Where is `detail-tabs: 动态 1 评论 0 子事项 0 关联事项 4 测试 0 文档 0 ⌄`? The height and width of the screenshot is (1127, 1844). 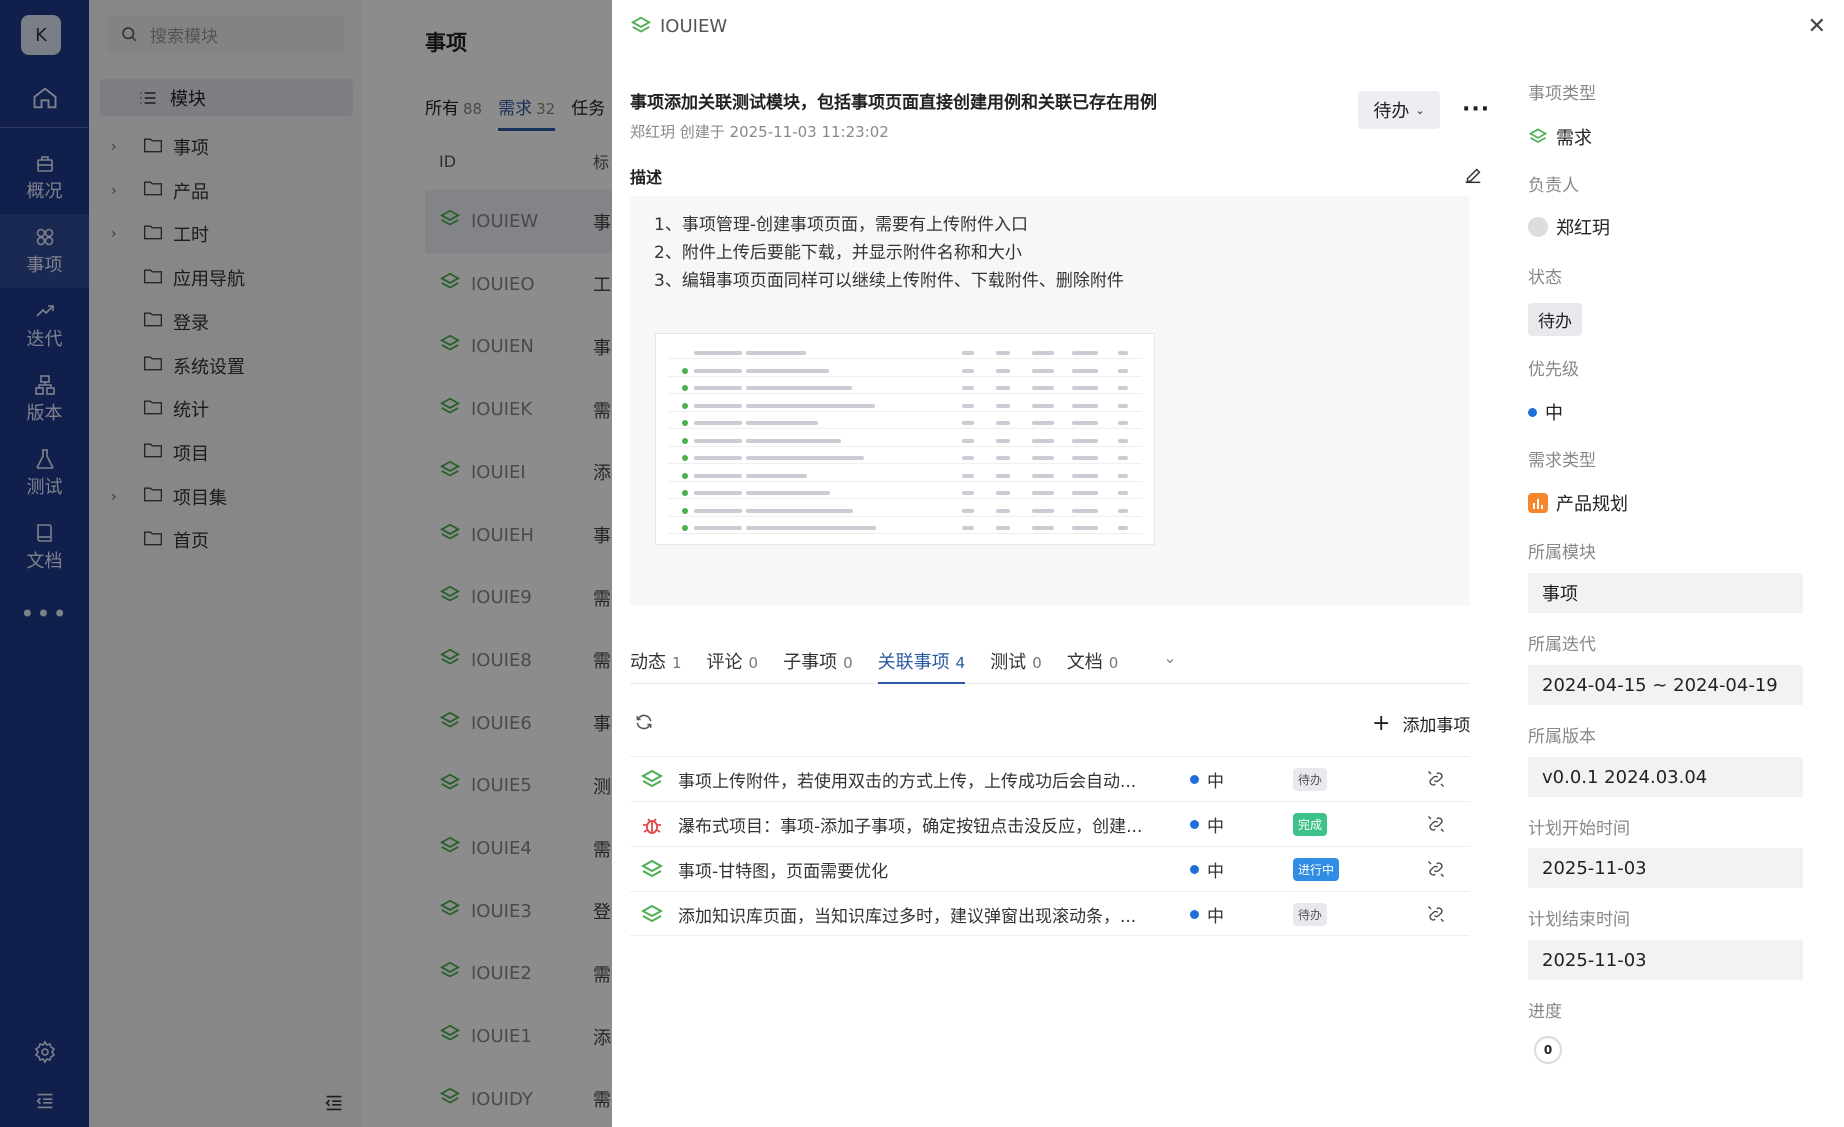
detail-tabs: 动态 1 评论 0 子事项 0 关联事项 4 测试 0 文档 0 ⌄ is located at coordinates (1050, 666).